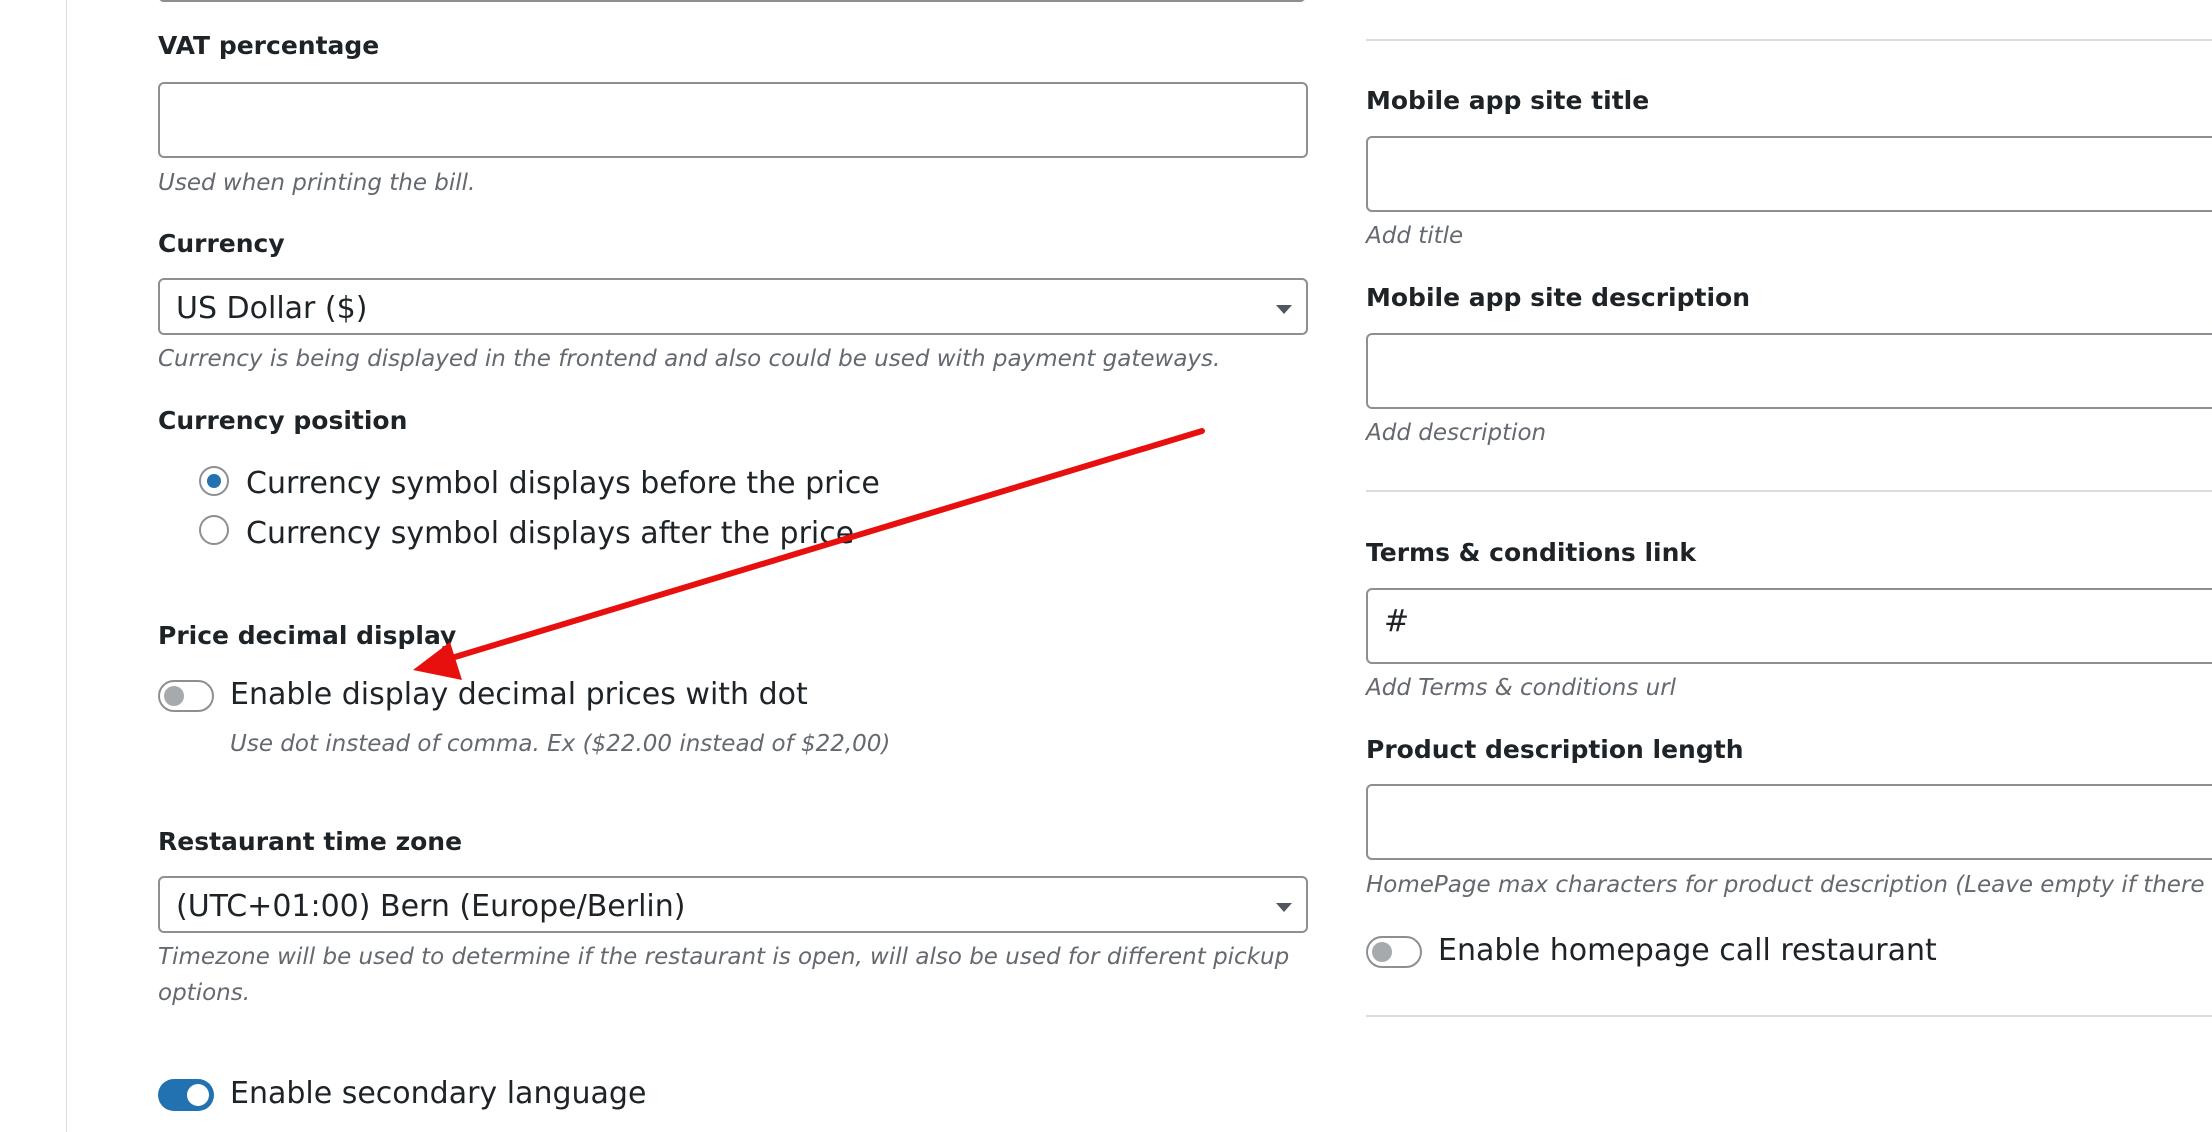  Describe the element at coordinates (1397, 621) in the screenshot. I see `terms-link-value: #` at that location.